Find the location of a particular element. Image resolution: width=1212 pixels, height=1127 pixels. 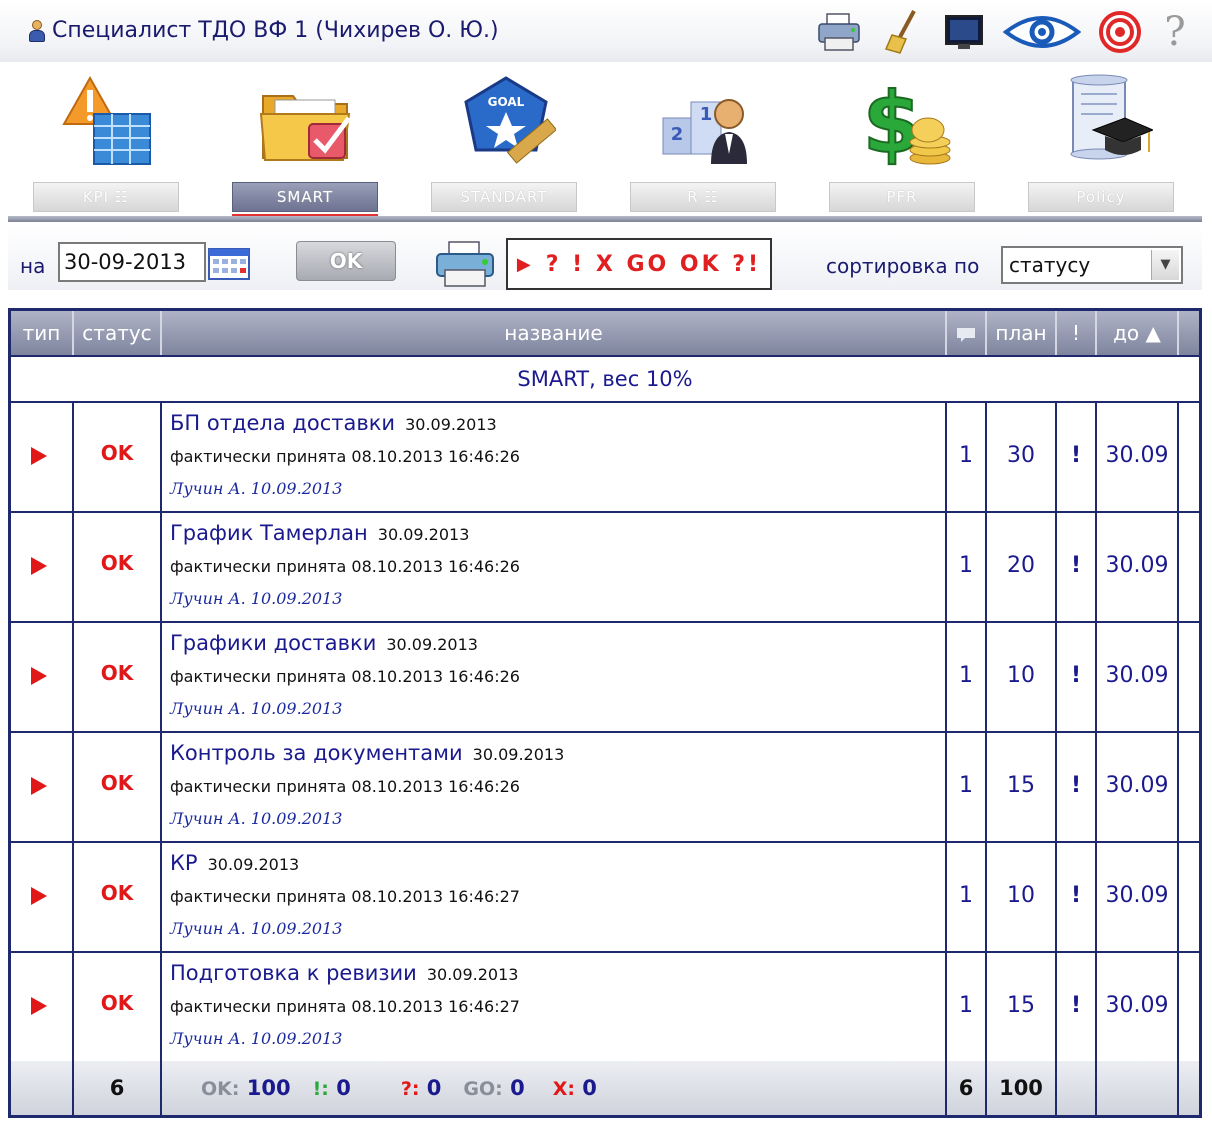

eye-icon is located at coordinates (1042, 32).